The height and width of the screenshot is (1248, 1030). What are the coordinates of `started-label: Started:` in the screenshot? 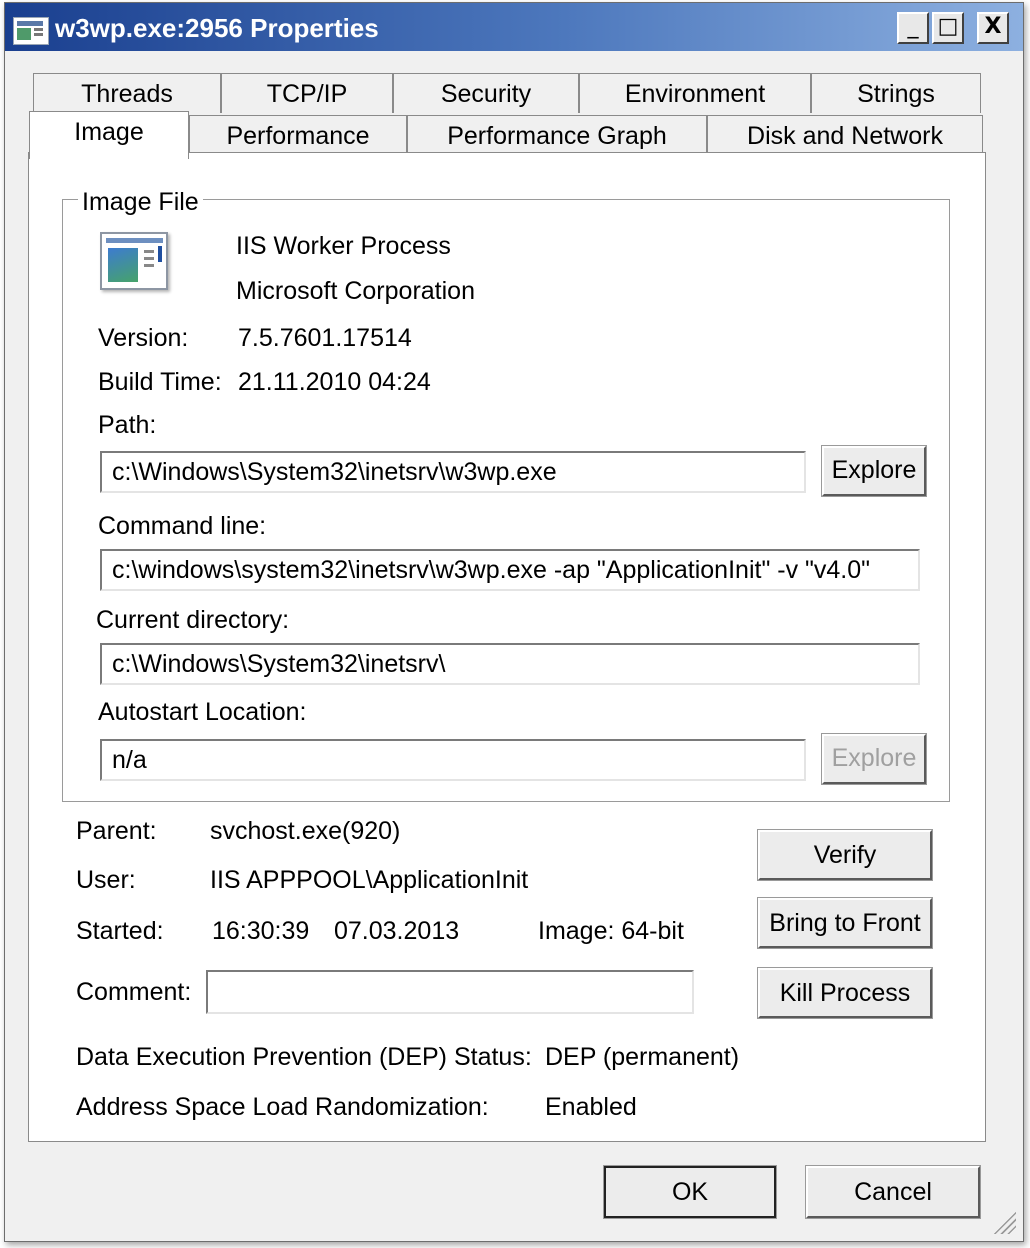 It's located at (120, 931).